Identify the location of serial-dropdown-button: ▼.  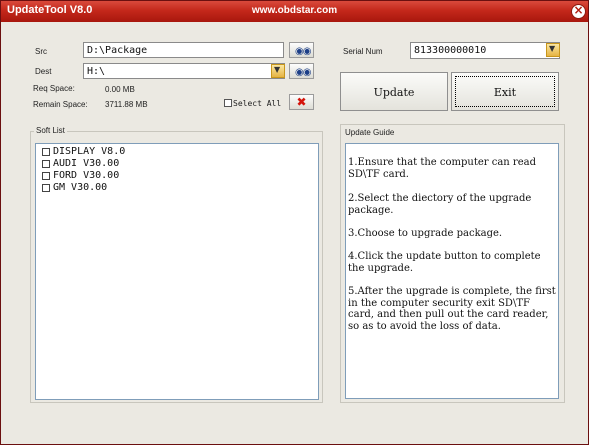
(553, 50).